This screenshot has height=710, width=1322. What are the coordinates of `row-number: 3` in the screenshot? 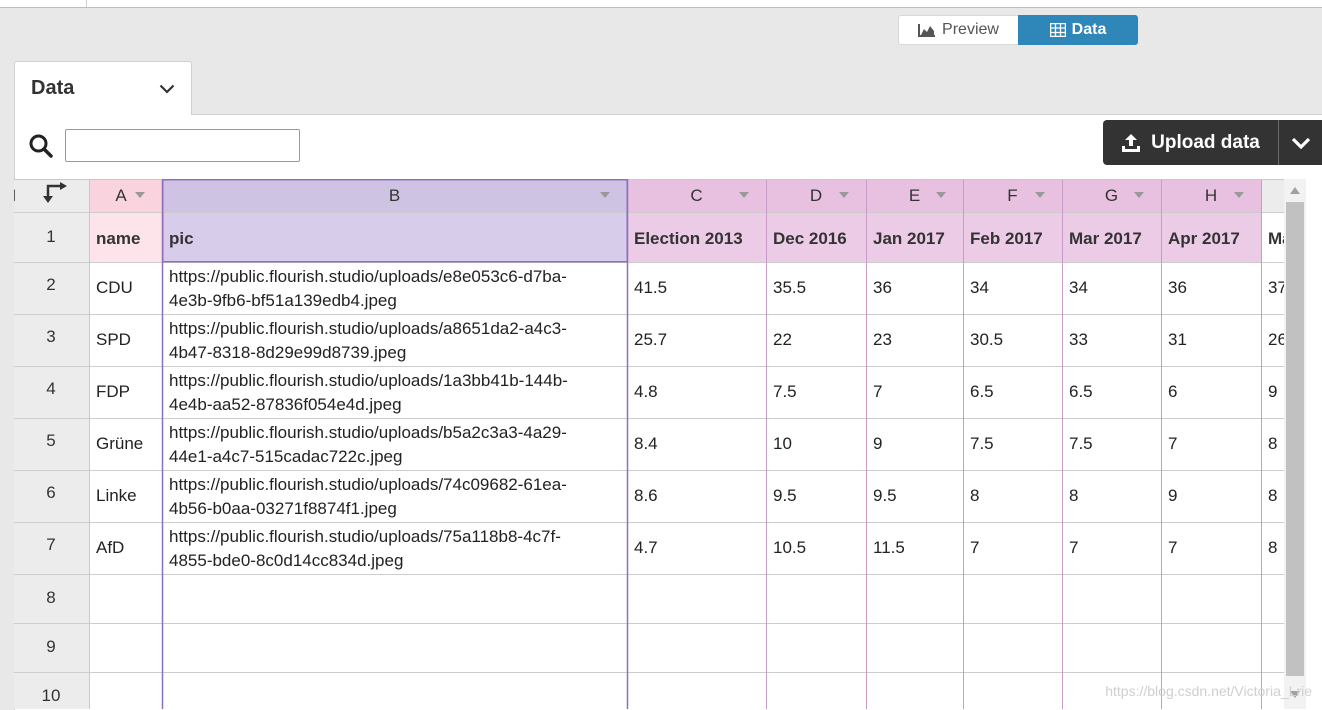 It's located at (50, 336).